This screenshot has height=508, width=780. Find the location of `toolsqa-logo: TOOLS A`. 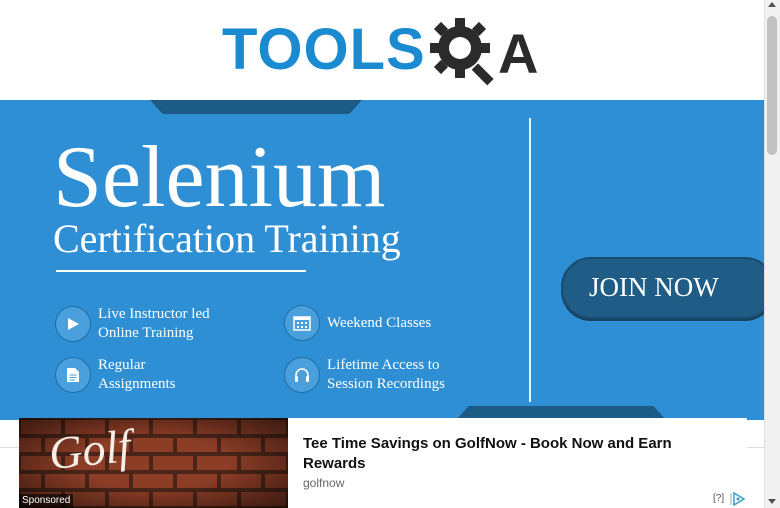

toolsqa-logo: TOOLS A is located at coordinates (385, 54).